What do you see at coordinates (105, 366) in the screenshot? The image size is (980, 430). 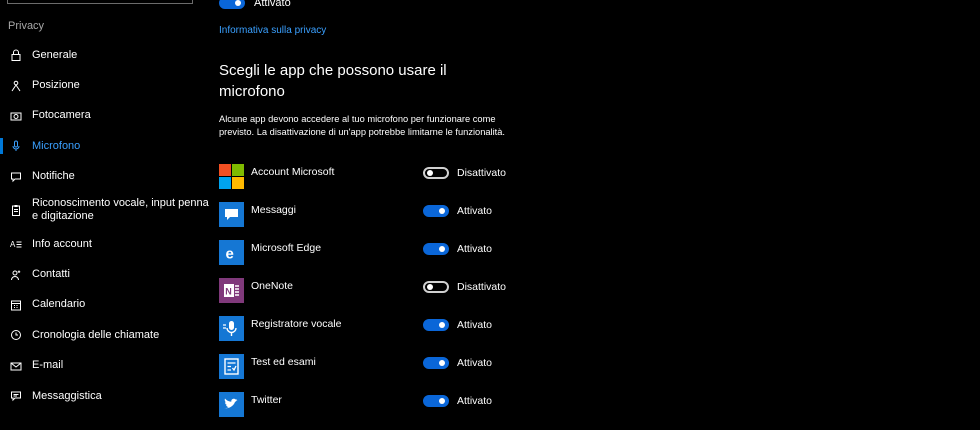 I see `sidebar-item-email: E-mail` at bounding box center [105, 366].